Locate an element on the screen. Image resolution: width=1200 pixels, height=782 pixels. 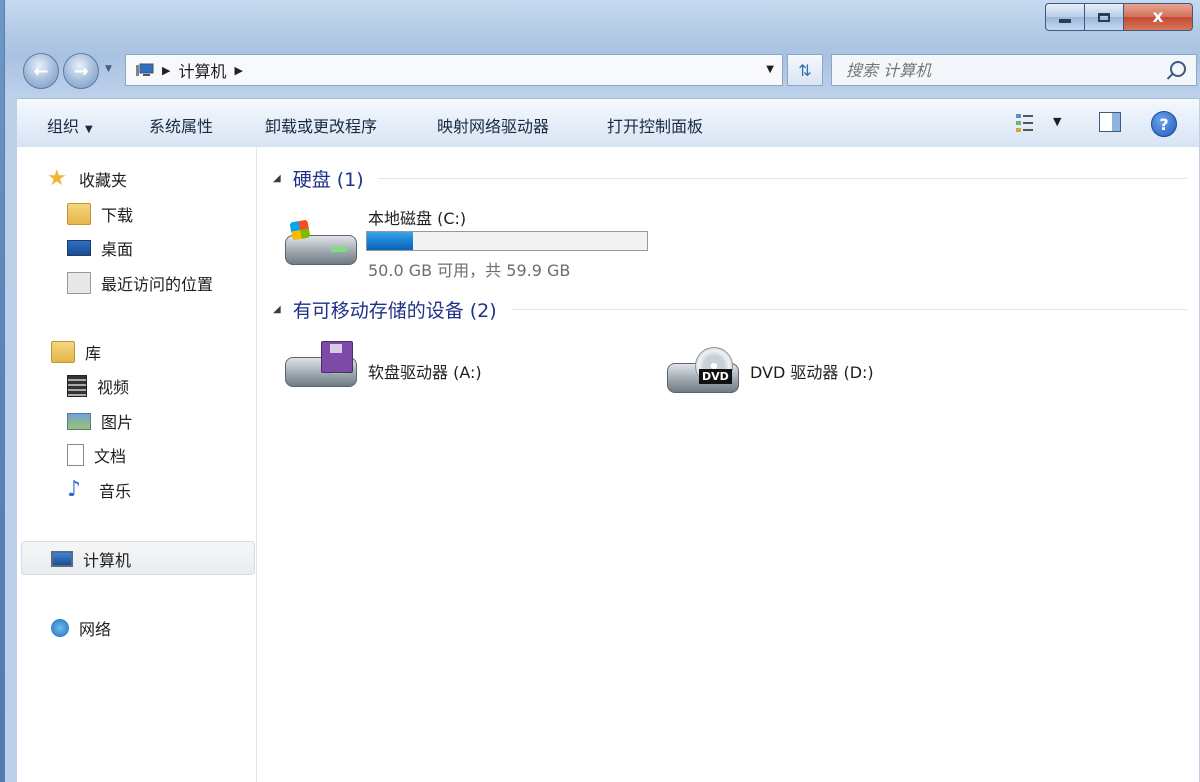
refresh-button: ⇅ is located at coordinates (805, 70).